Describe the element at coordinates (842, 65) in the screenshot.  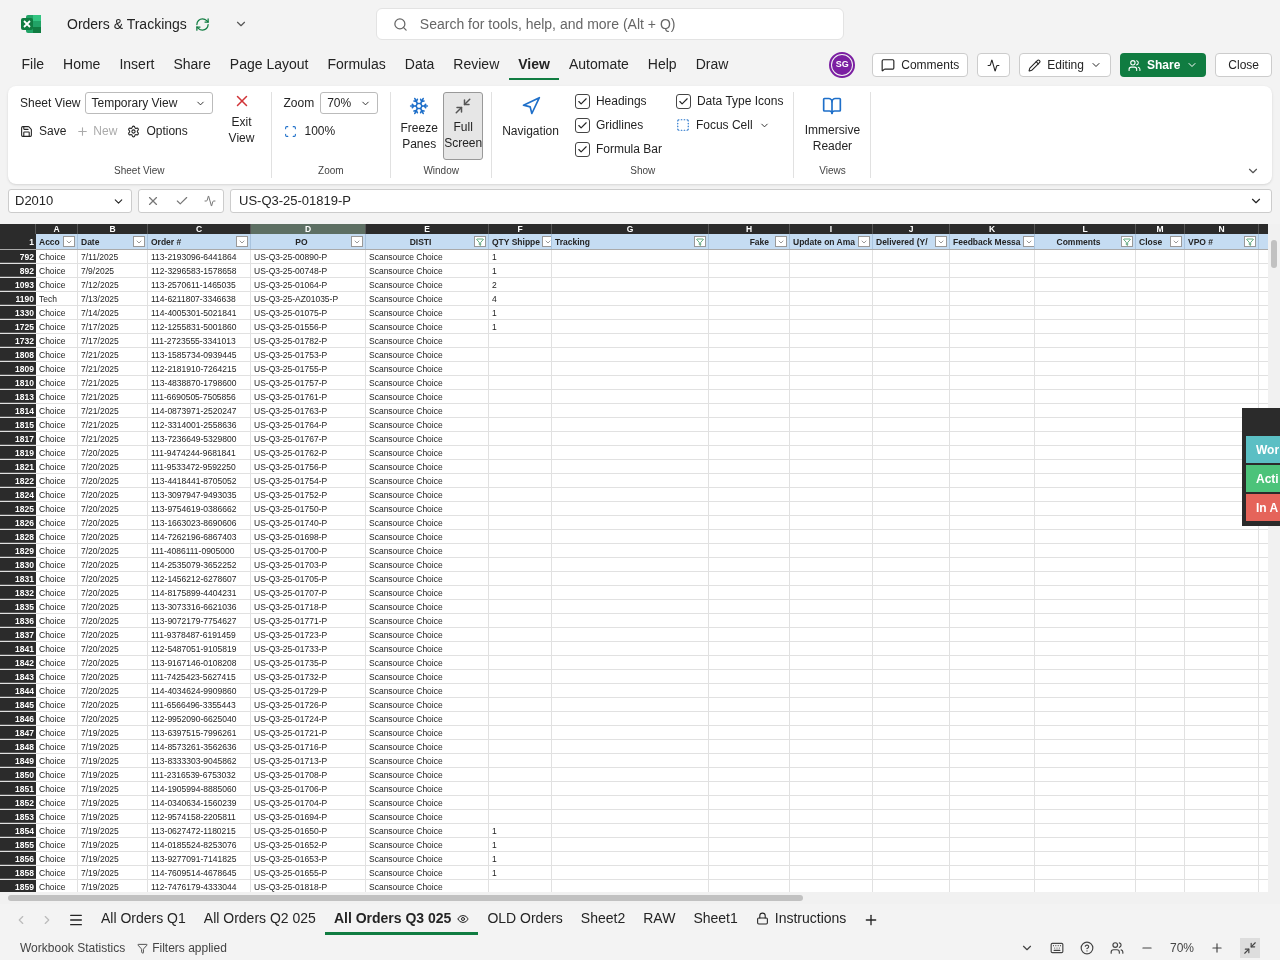
I see `account-avatar: SG` at that location.